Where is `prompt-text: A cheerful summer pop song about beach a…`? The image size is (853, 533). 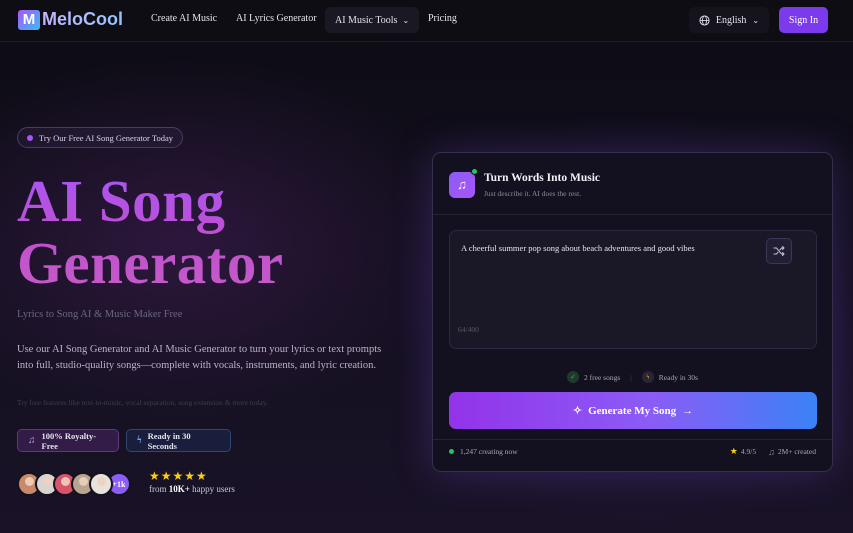 prompt-text: A cheerful summer pop song about beach a… is located at coordinates (578, 248).